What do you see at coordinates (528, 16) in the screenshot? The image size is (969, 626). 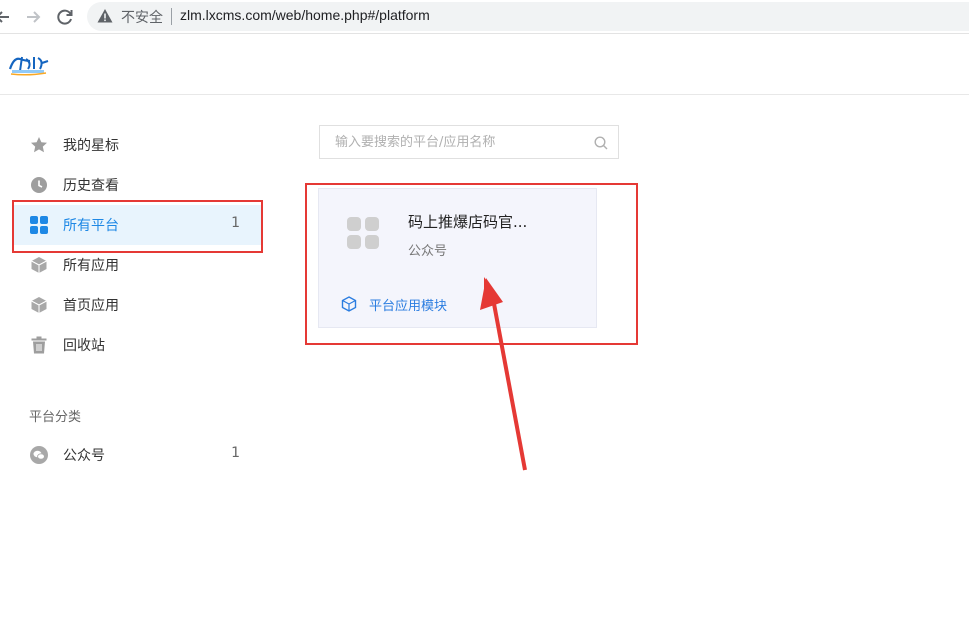 I see `address-bar: 不安全 zlm.lxcms.com/web/home.php#/platform` at bounding box center [528, 16].